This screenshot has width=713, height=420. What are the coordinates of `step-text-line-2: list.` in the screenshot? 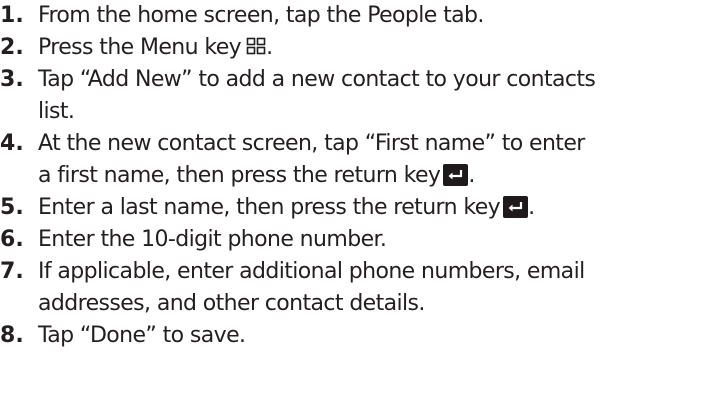 It's located at (56, 111).